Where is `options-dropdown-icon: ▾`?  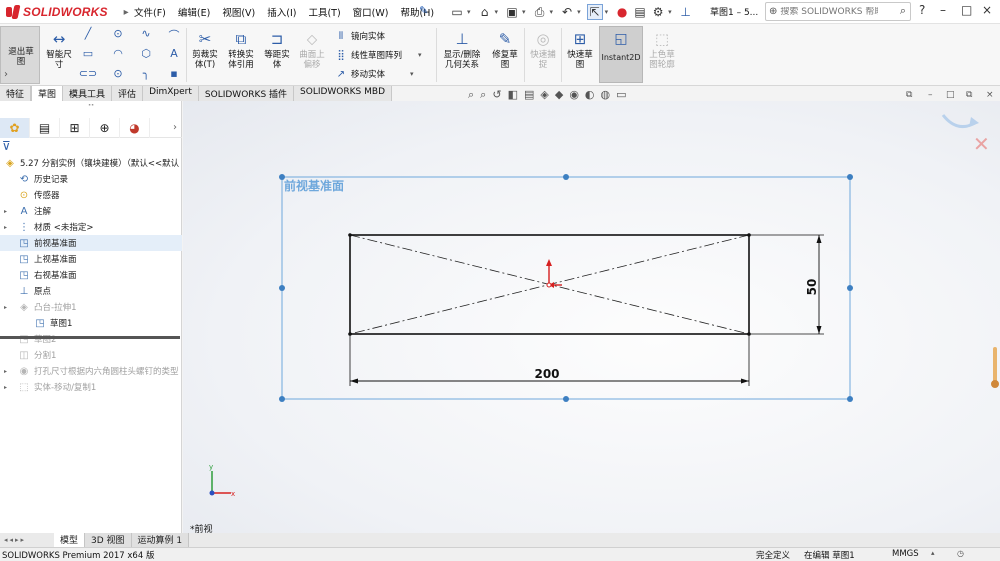 options-dropdown-icon: ▾ is located at coordinates (670, 12).